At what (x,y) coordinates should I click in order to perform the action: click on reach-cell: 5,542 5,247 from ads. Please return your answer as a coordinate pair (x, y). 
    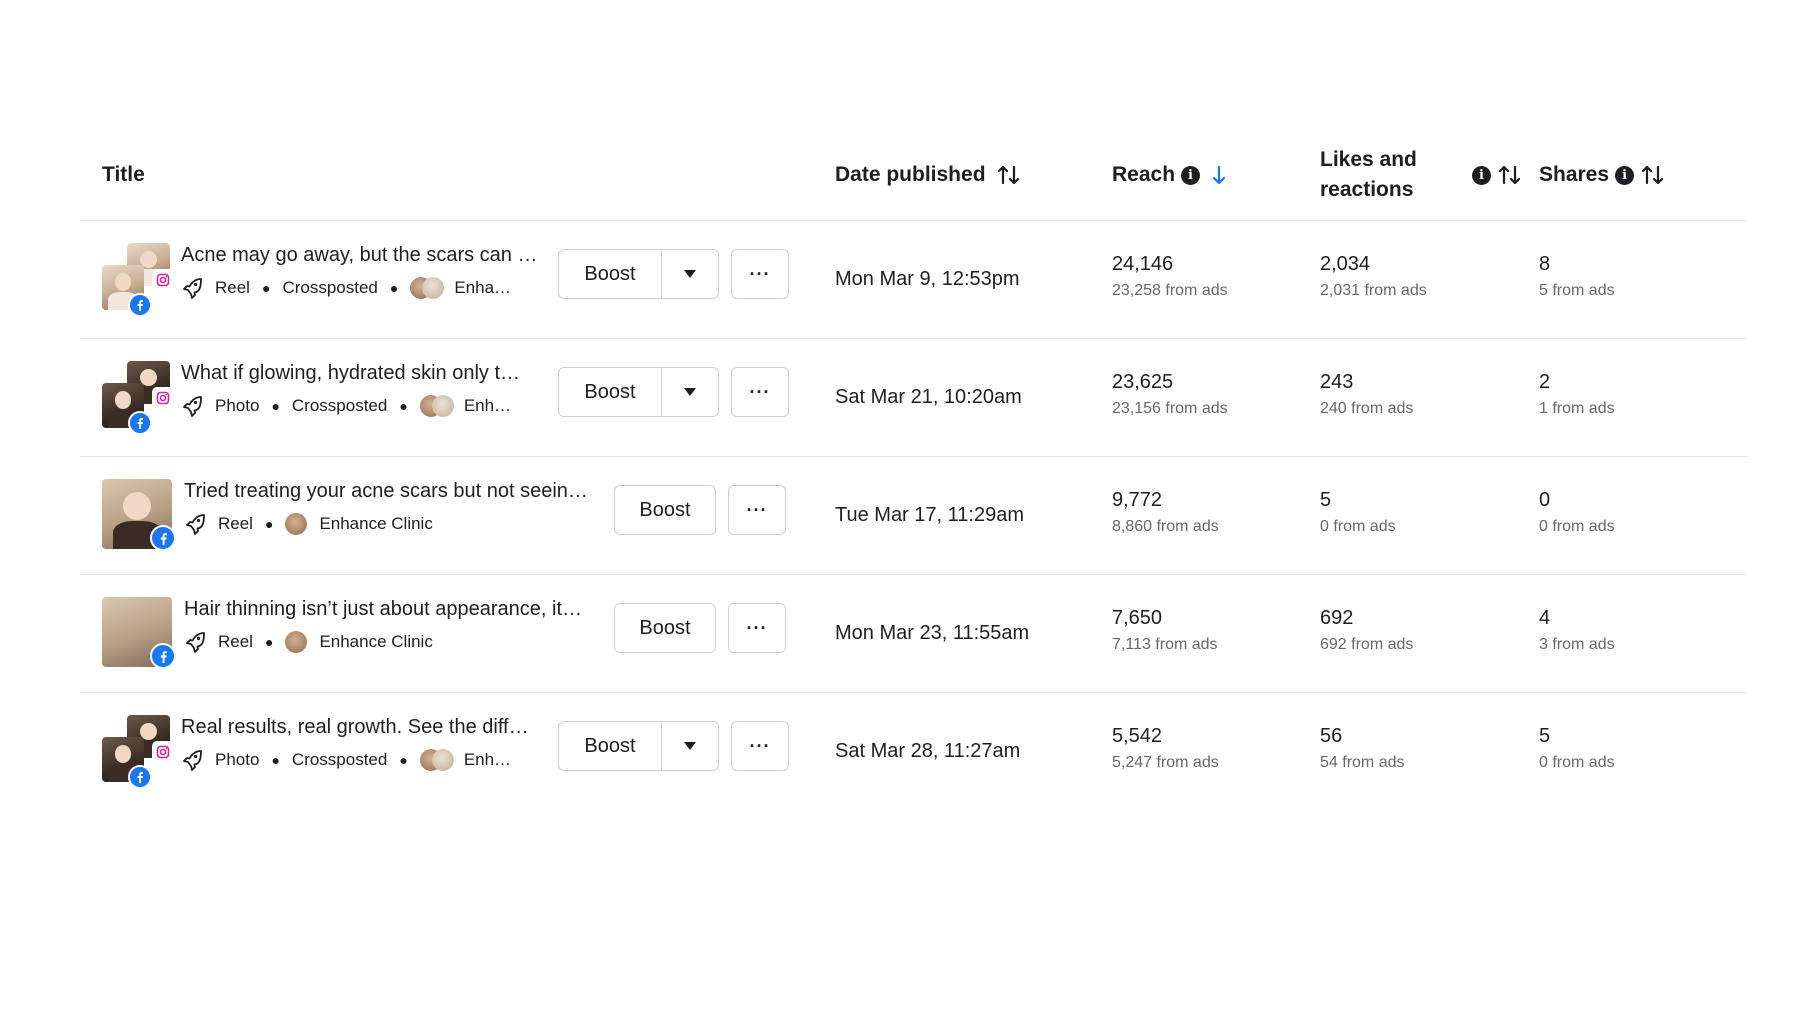
    Looking at the image, I should click on (1165, 748).